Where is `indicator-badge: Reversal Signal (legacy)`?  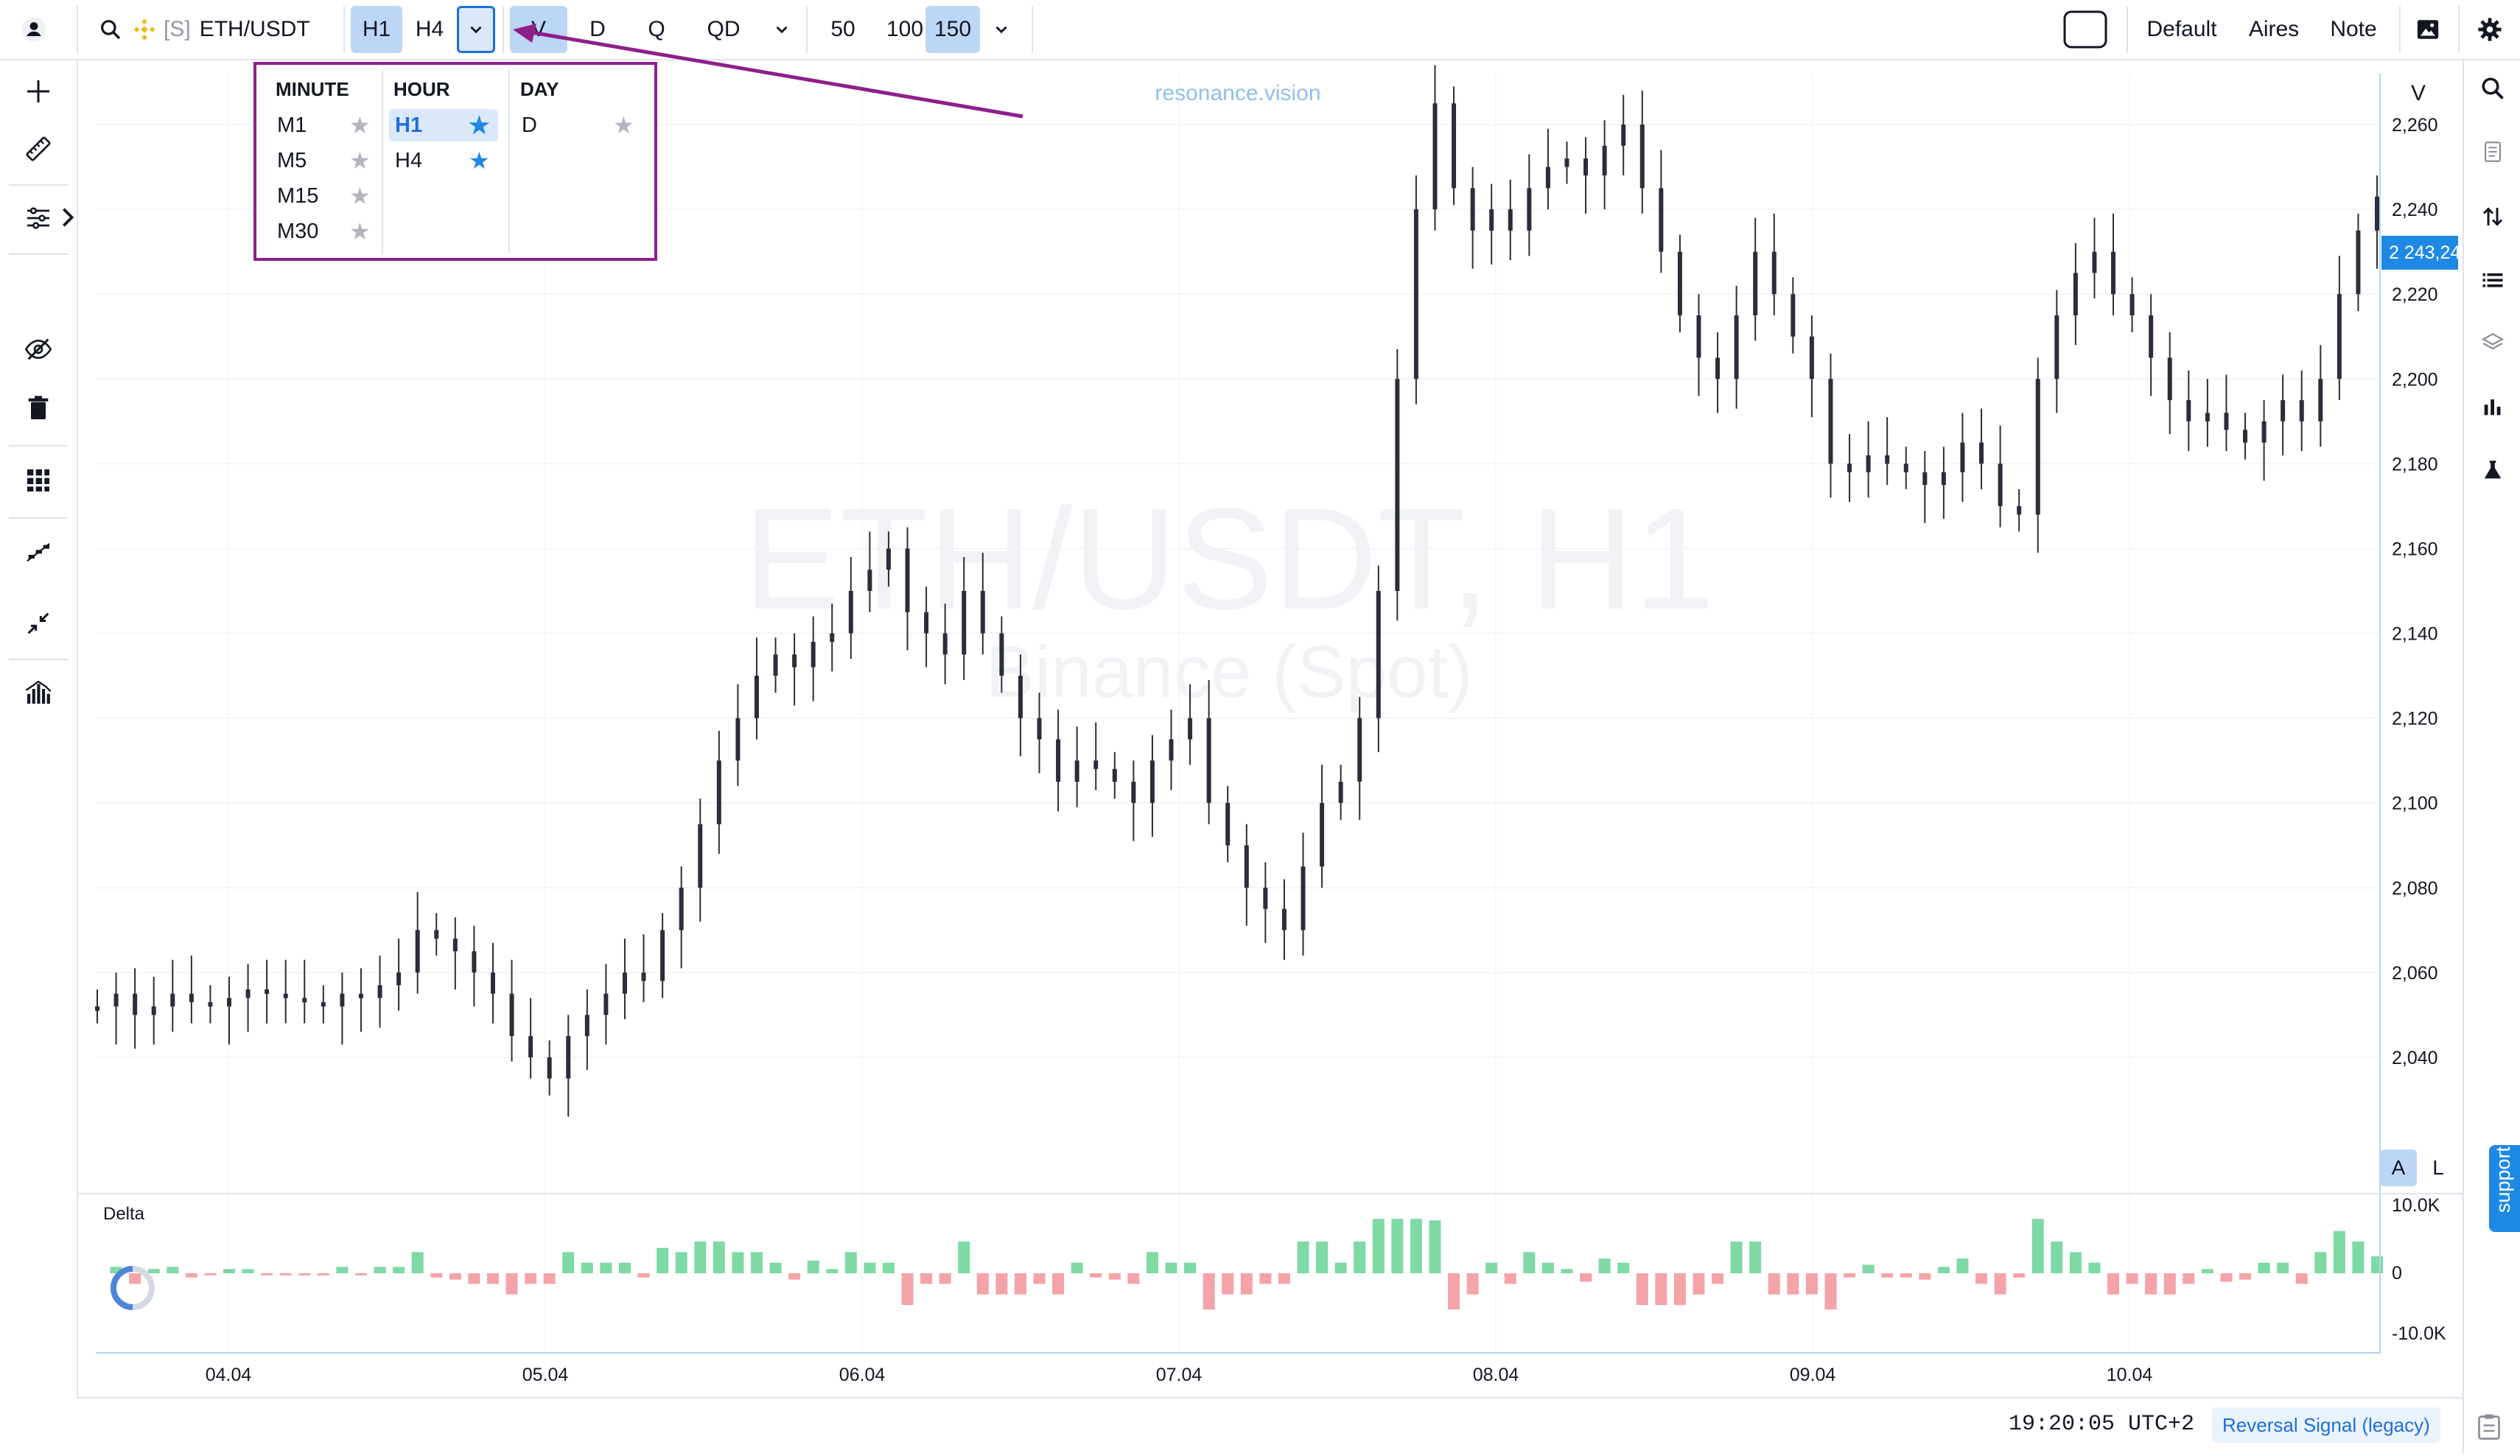
indicator-badge: Reversal Signal (legacy) is located at coordinates (2326, 1425).